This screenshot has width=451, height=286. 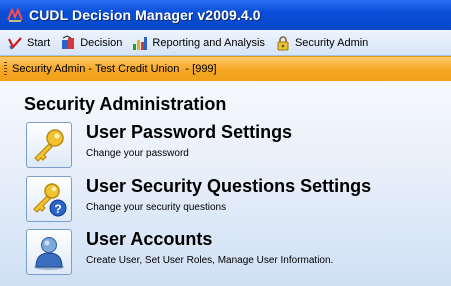 What do you see at coordinates (49, 252) in the screenshot?
I see `user-icon` at bounding box center [49, 252].